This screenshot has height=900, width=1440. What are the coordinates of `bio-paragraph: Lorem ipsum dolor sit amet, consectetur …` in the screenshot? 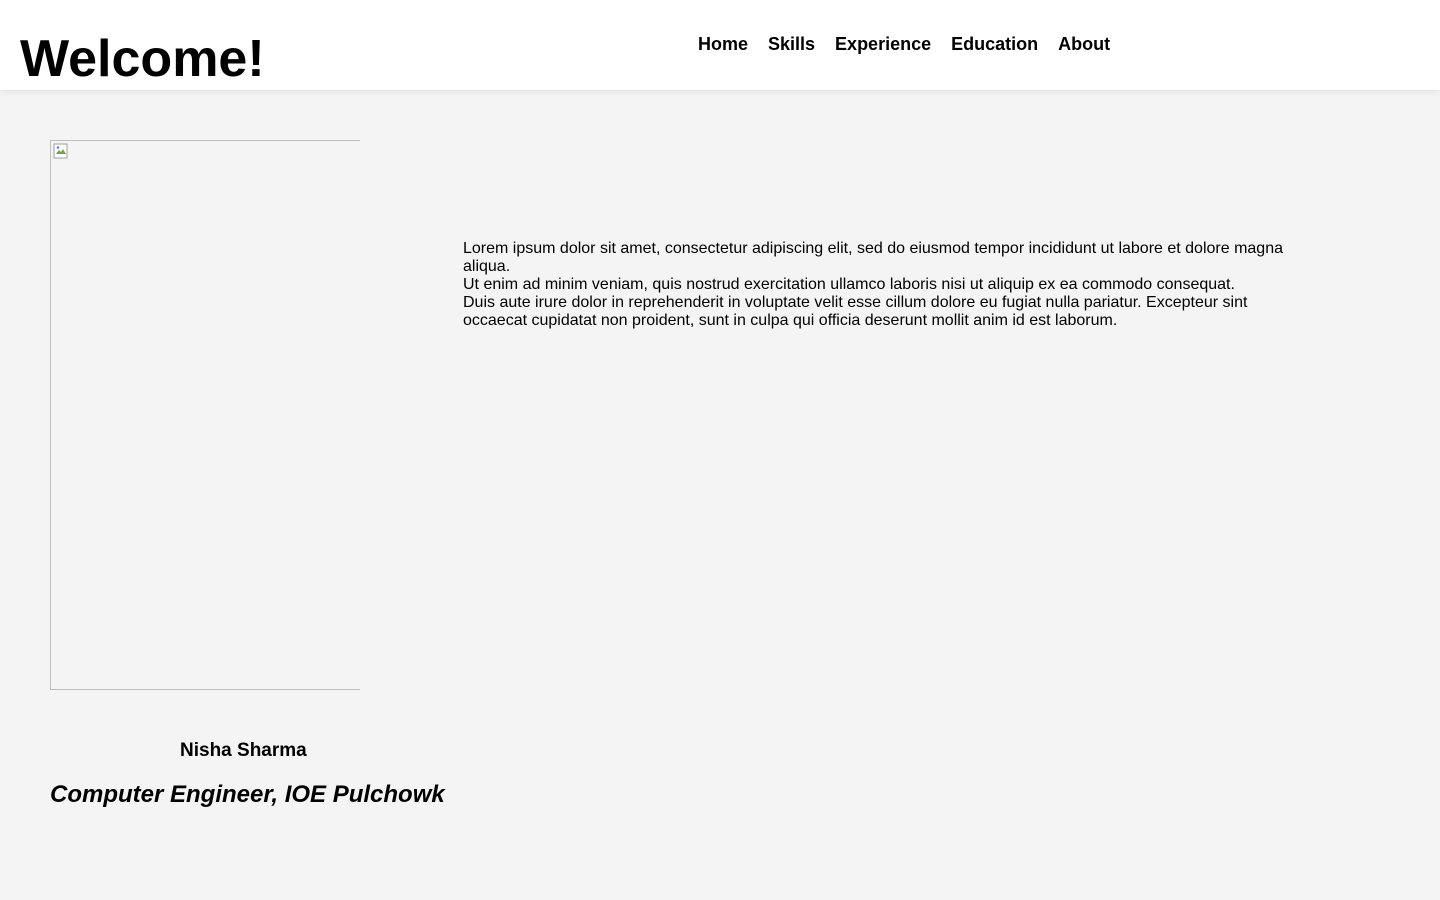 It's located at (873, 257).